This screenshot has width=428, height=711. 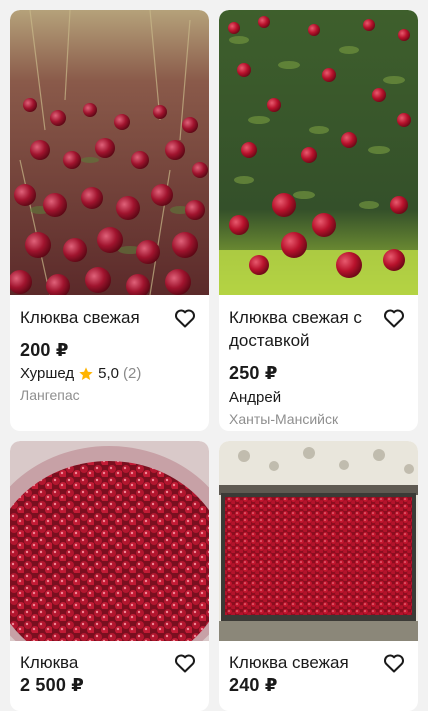 I want to click on seller-info: Хуршед 5,0 (2), so click(x=80, y=373).